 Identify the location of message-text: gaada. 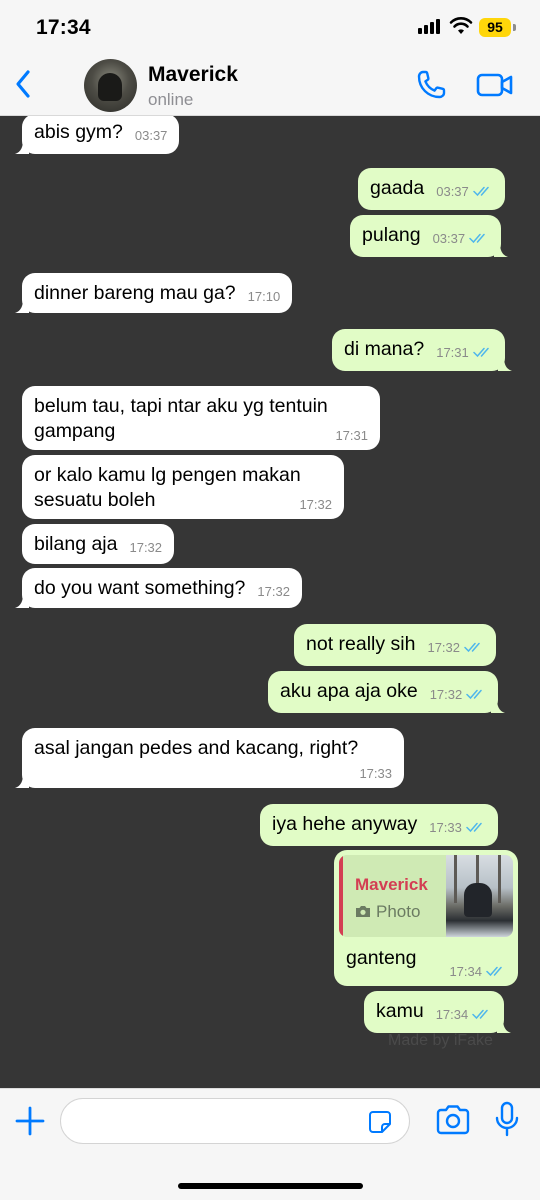
(397, 188).